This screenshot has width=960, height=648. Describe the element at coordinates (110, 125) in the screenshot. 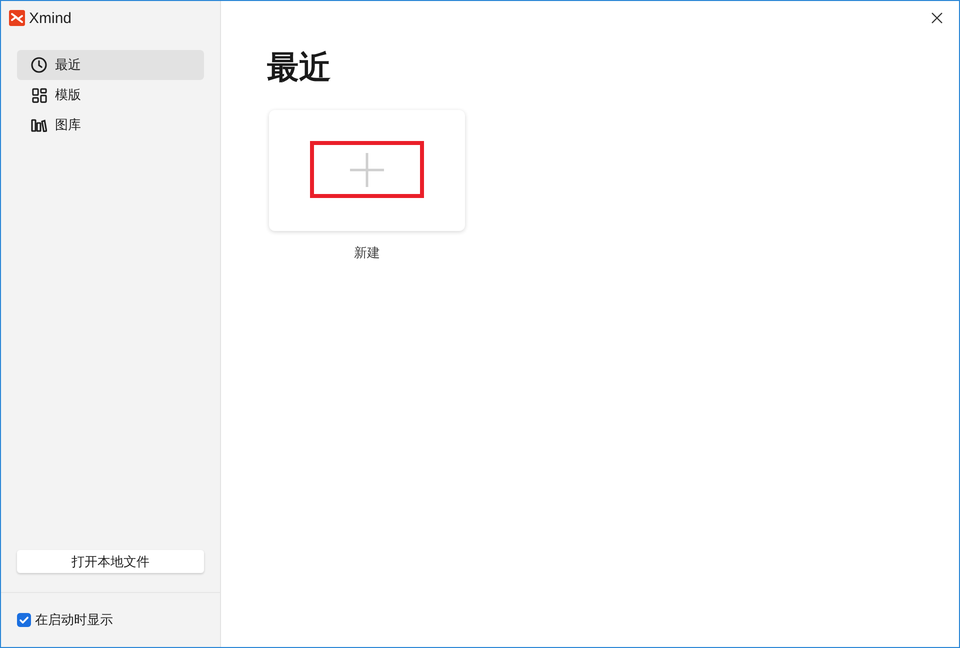

I see `sidebar-item: 图库` at that location.